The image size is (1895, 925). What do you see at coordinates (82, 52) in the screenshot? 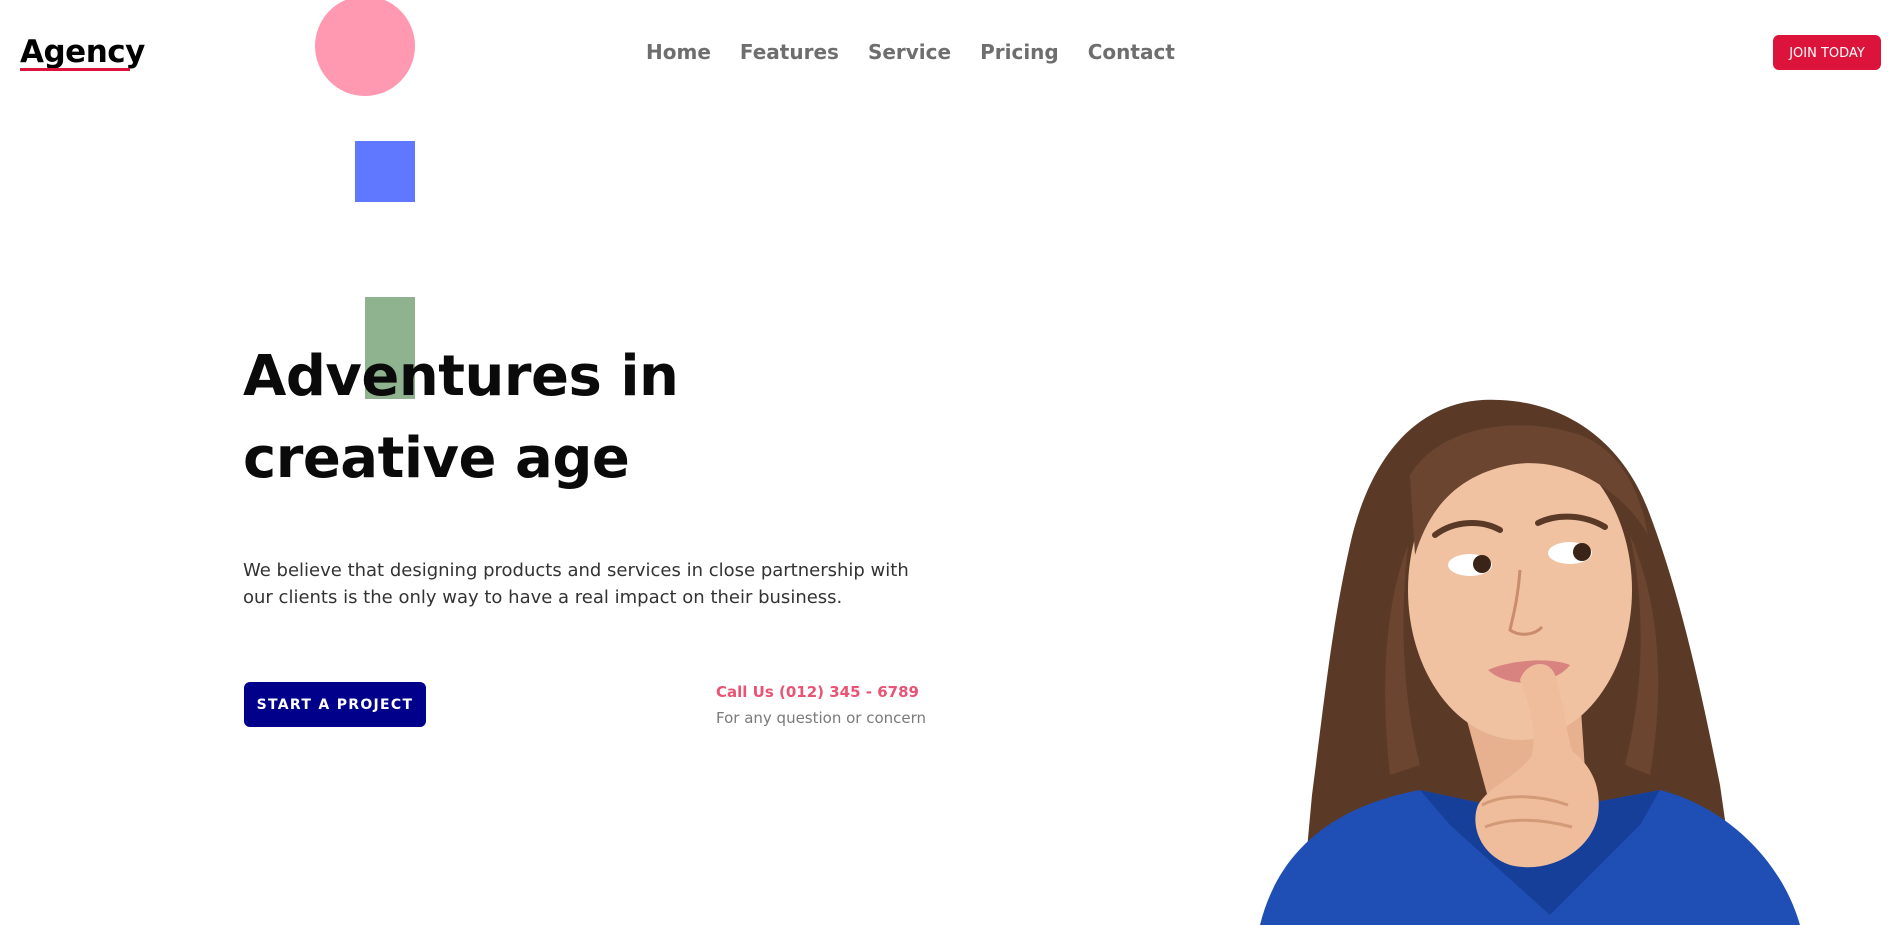
I see `logo: Agency` at bounding box center [82, 52].